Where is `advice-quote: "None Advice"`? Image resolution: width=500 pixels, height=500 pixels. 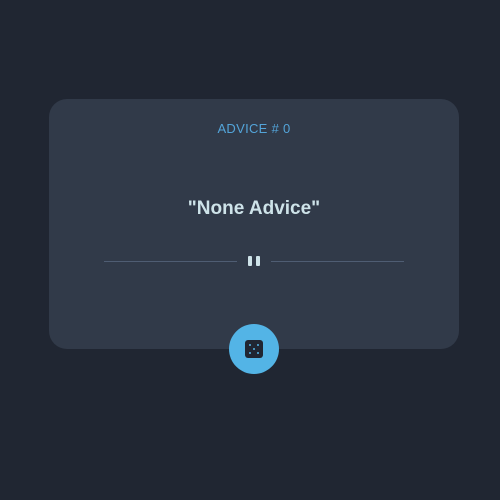 advice-quote: "None Advice" is located at coordinates (254, 208).